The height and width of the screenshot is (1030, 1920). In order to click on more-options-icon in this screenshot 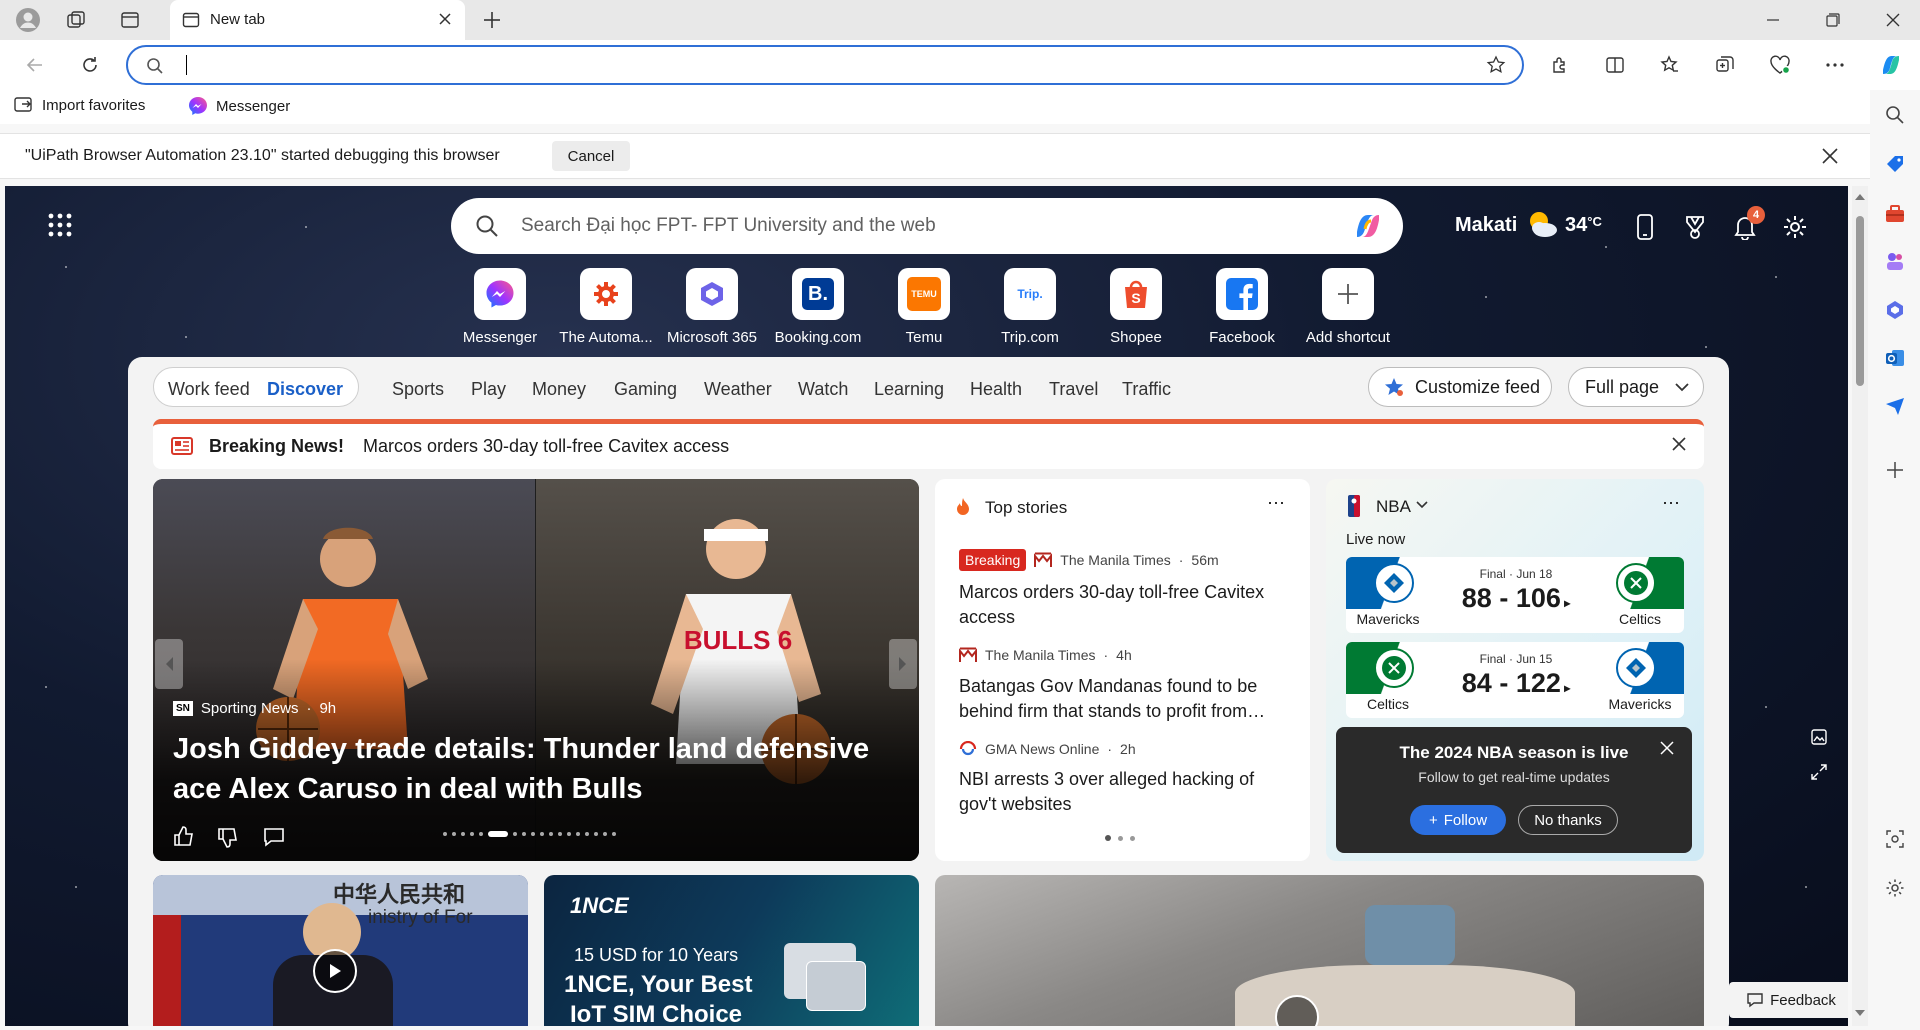, I will do `click(1835, 65)`.